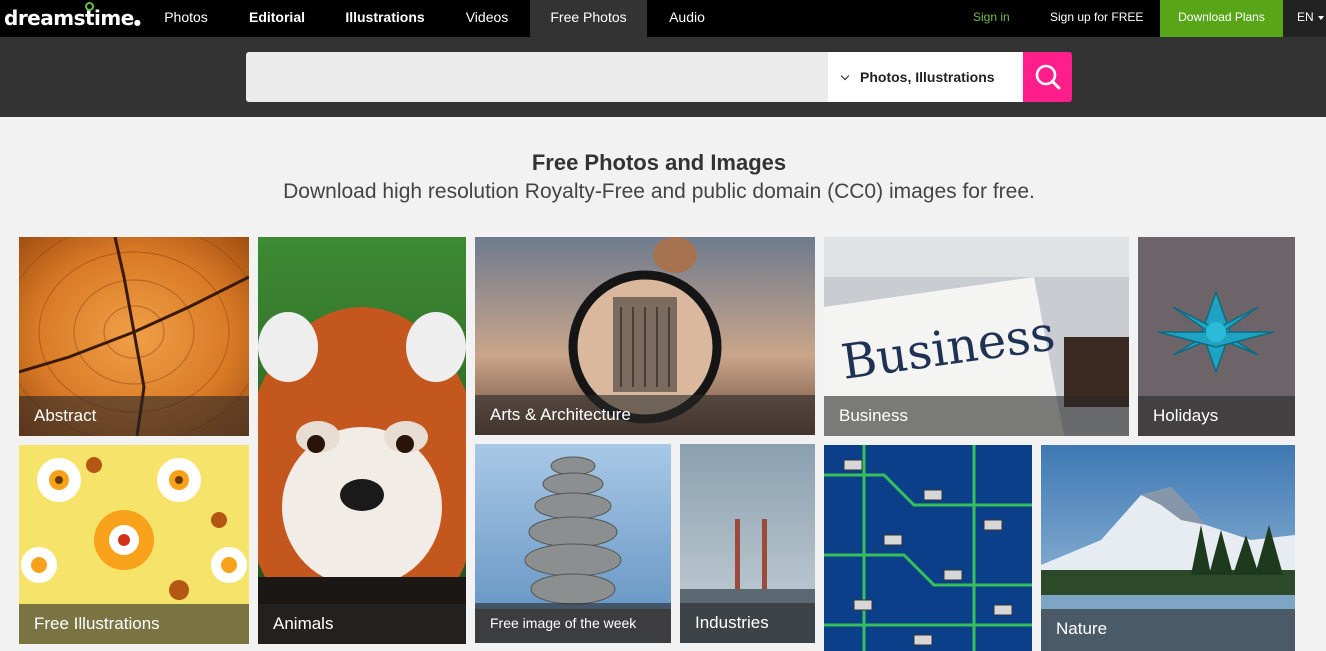  I want to click on category-tile-free-image-of-the-week: Free image of the week, so click(573, 543).